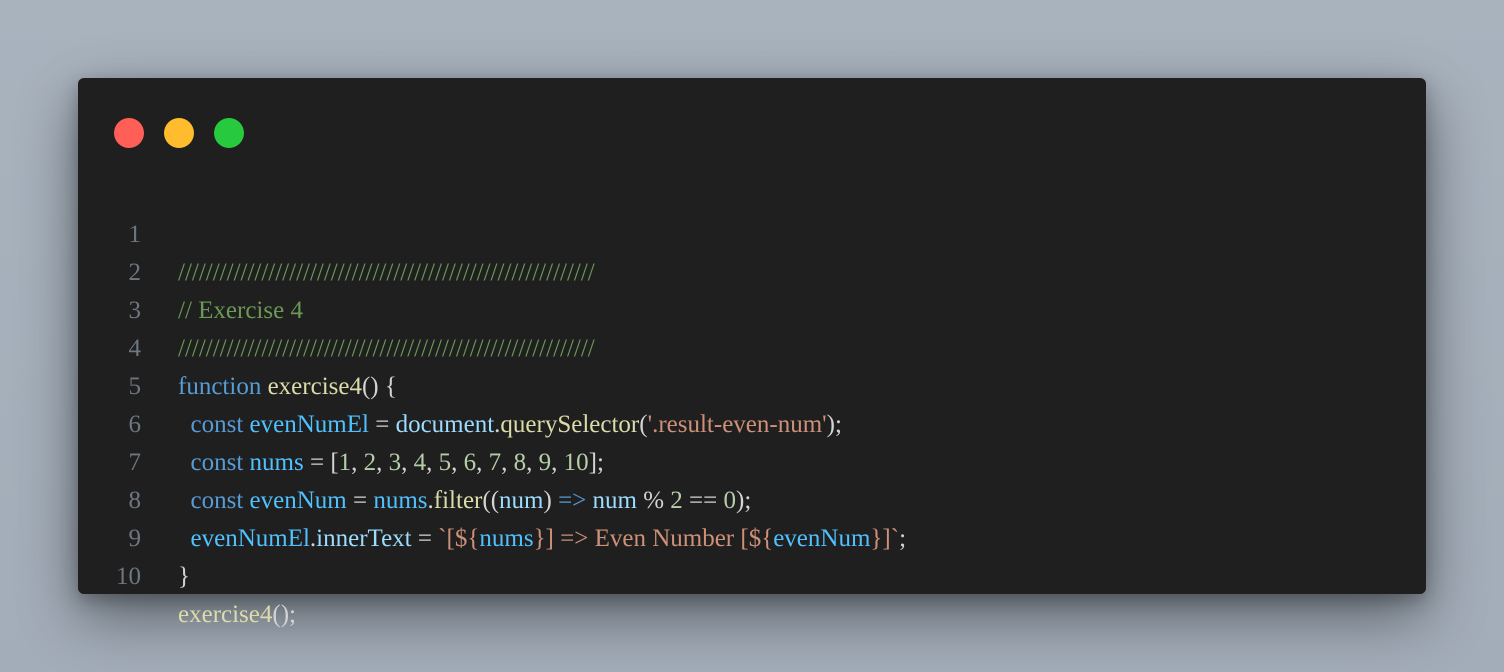 The image size is (1504, 672). Describe the element at coordinates (128, 576) in the screenshot. I see `line-number: 10` at that location.